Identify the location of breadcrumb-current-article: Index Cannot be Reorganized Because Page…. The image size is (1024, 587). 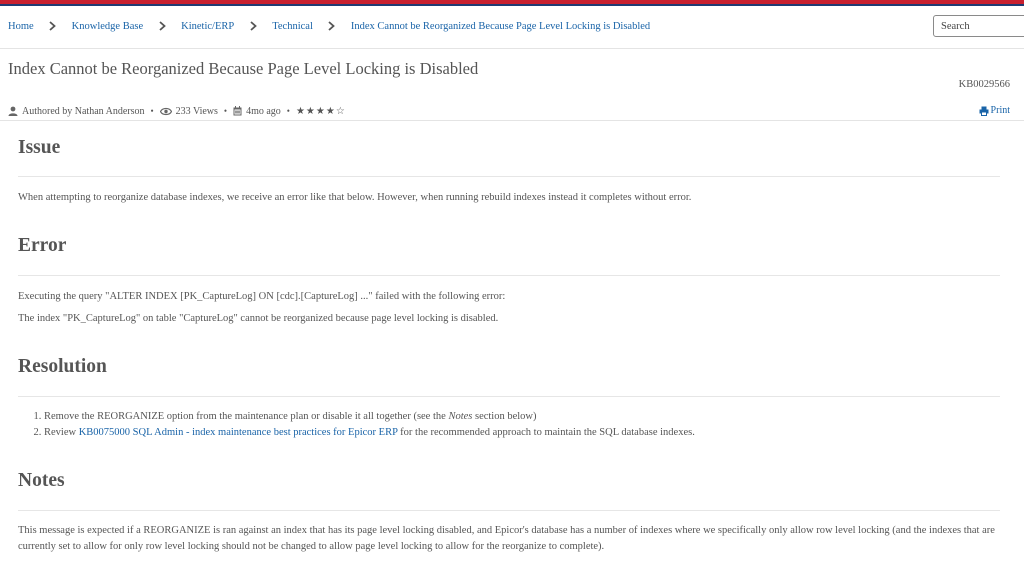
(500, 26).